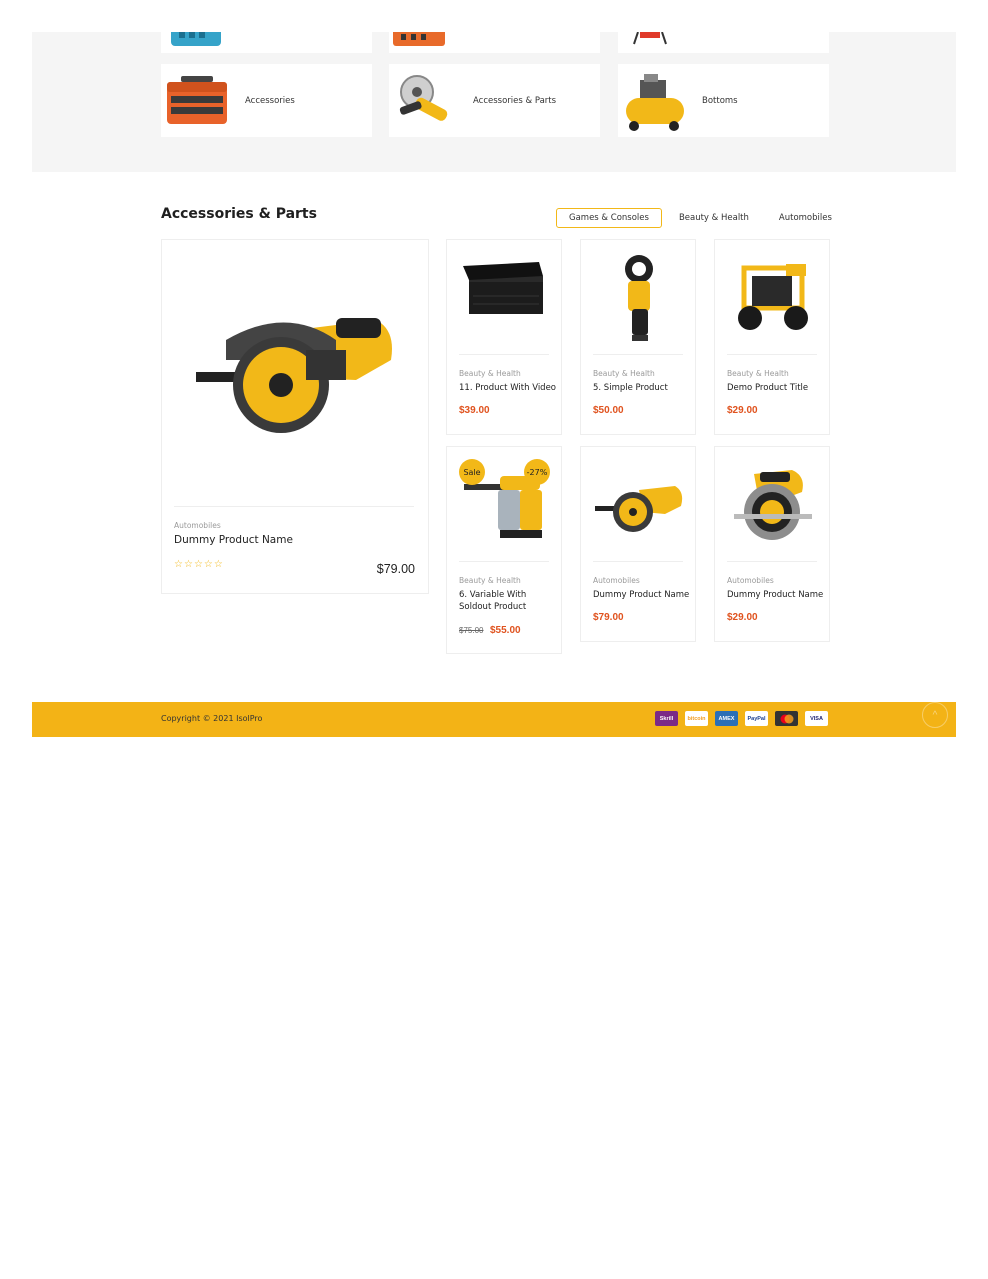 The height and width of the screenshot is (1279, 988). I want to click on product-card: Beauty & Health 5. Simple Product $50.00, so click(638, 337).